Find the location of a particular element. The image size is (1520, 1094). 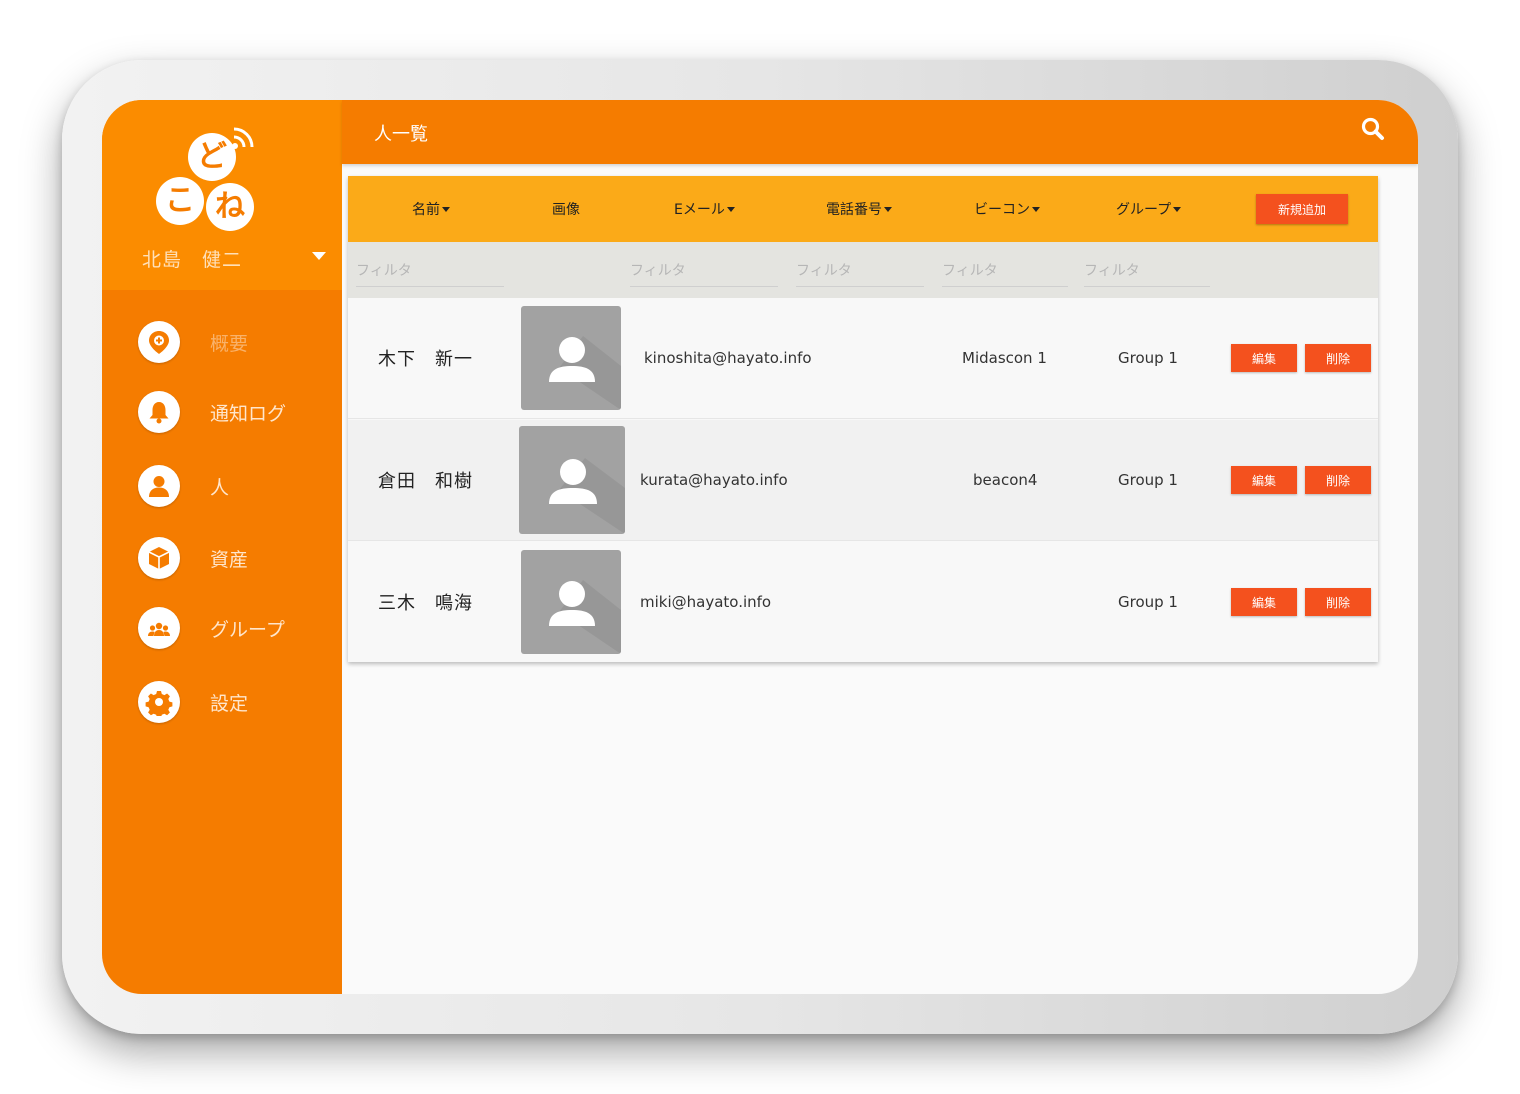

person-name: 倉田 和樹 is located at coordinates (425, 481).